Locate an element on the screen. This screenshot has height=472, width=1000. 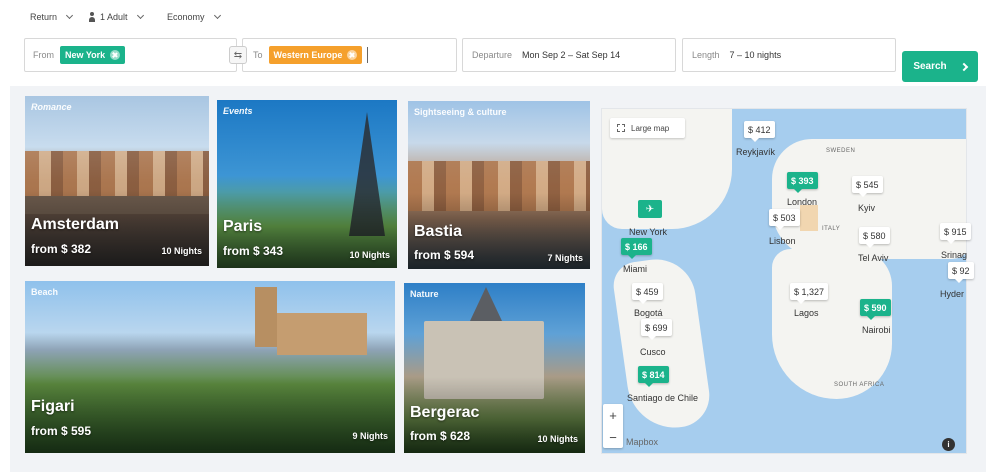
map-region-label: ITALY is located at coordinates (831, 229).